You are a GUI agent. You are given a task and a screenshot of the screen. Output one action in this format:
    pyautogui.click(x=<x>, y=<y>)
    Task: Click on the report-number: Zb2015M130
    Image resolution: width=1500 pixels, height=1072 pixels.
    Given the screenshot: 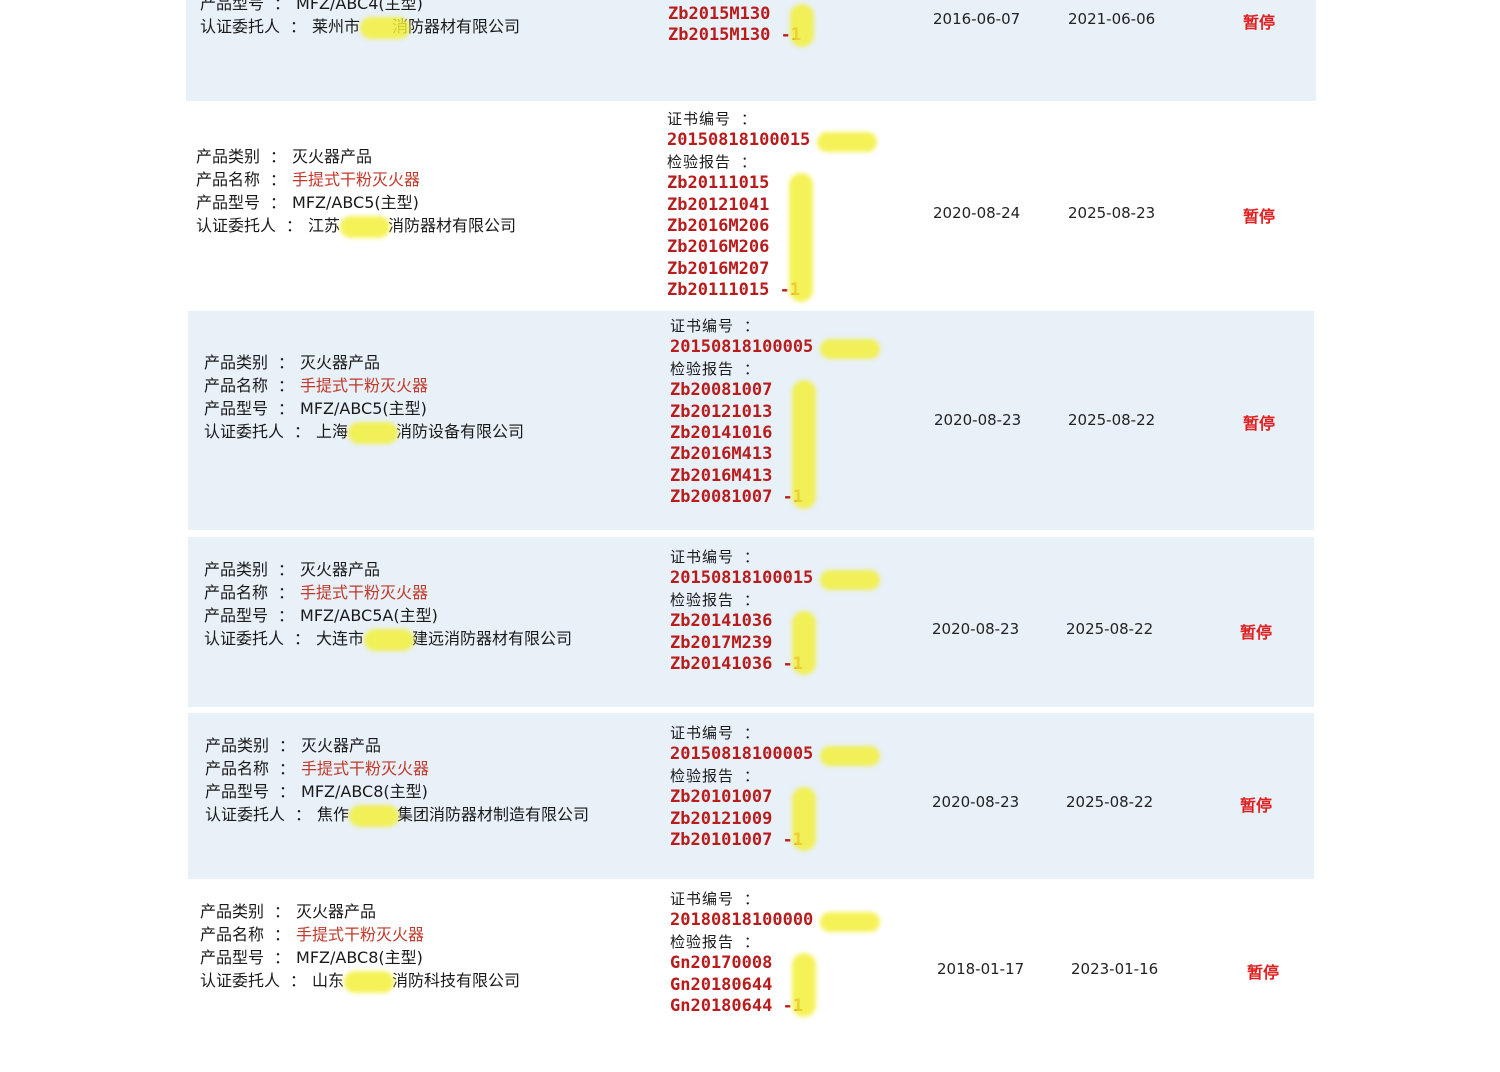 What is the action you would take?
    pyautogui.click(x=734, y=14)
    